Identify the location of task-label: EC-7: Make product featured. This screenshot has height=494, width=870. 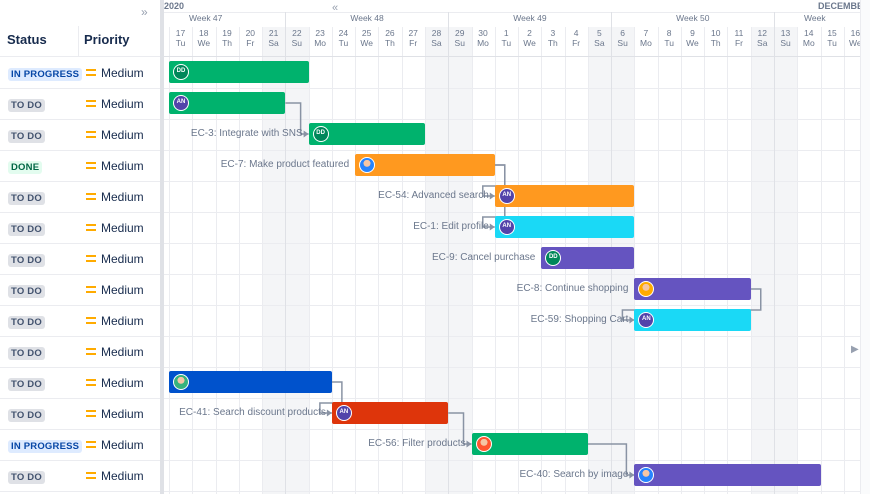
(285, 164).